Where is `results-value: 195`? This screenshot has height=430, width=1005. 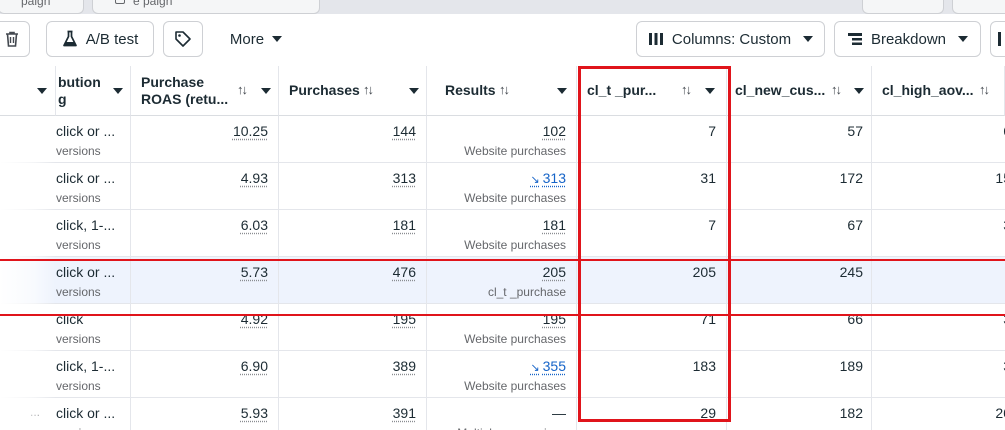
results-value: 195 is located at coordinates (554, 319).